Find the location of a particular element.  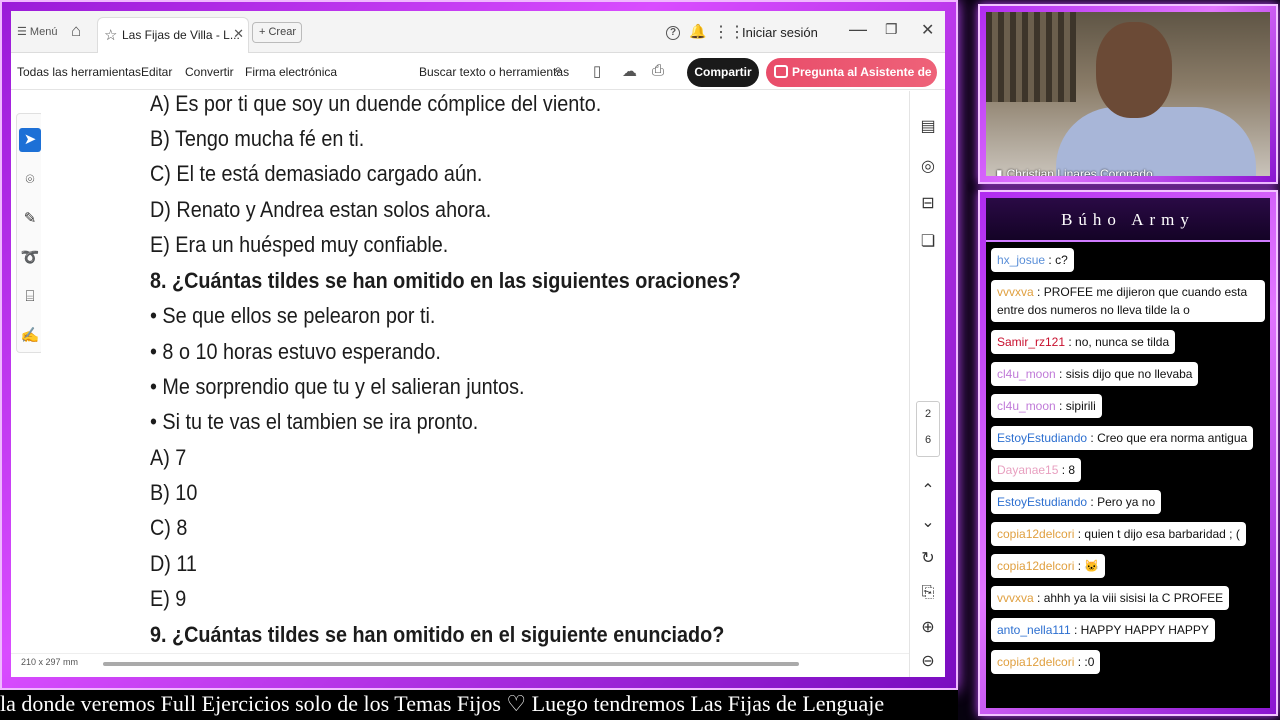

select-cursor-icon: ➤ is located at coordinates (30, 140).